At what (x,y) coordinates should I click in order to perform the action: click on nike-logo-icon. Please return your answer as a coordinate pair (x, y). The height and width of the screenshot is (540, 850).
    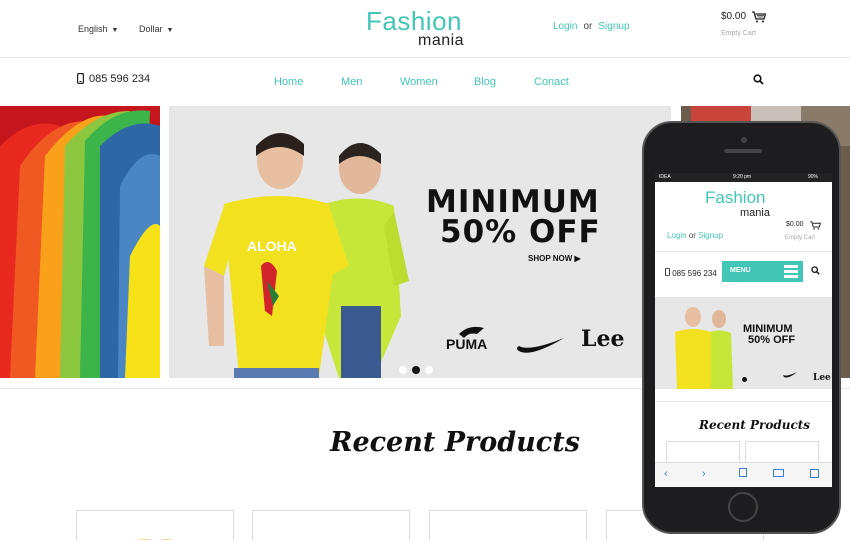
    Looking at the image, I should click on (540, 345).